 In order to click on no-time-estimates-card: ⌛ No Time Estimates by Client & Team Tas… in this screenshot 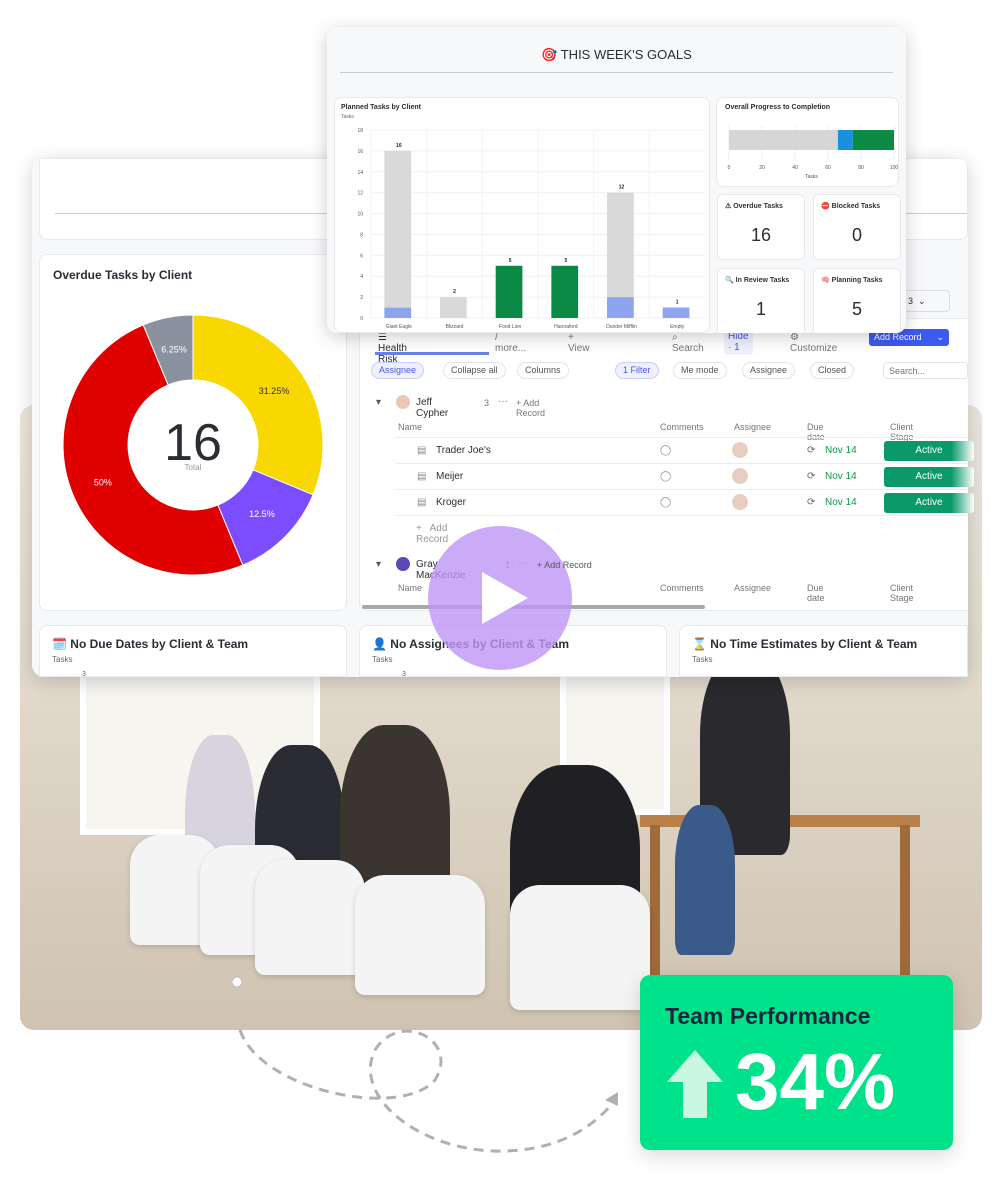, I will do `click(823, 651)`.